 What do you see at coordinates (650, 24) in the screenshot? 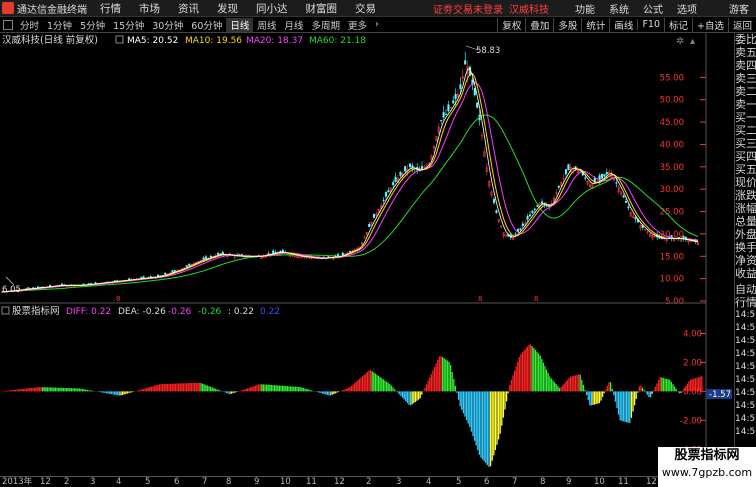
I see `f10-button: F10` at bounding box center [650, 24].